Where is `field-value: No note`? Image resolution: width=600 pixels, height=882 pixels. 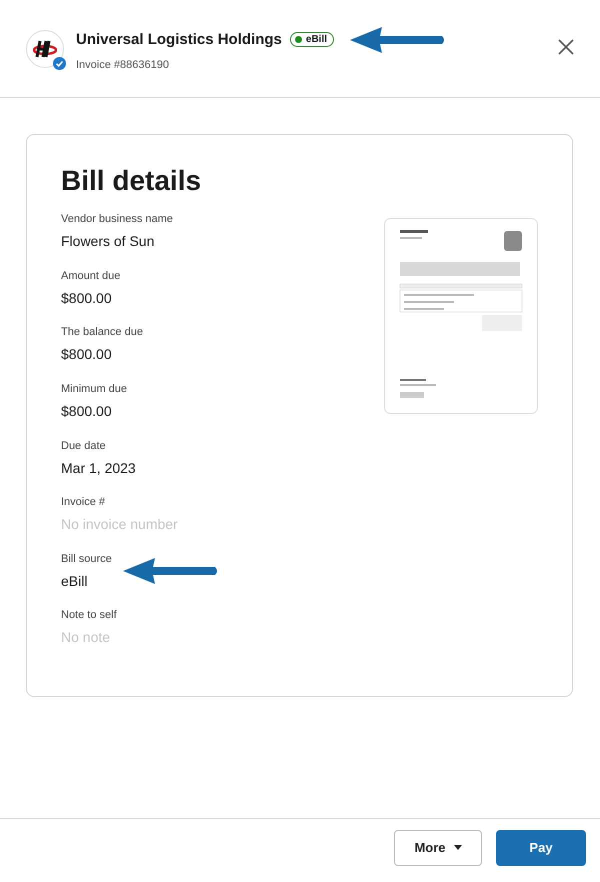 field-value: No note is located at coordinates (86, 637).